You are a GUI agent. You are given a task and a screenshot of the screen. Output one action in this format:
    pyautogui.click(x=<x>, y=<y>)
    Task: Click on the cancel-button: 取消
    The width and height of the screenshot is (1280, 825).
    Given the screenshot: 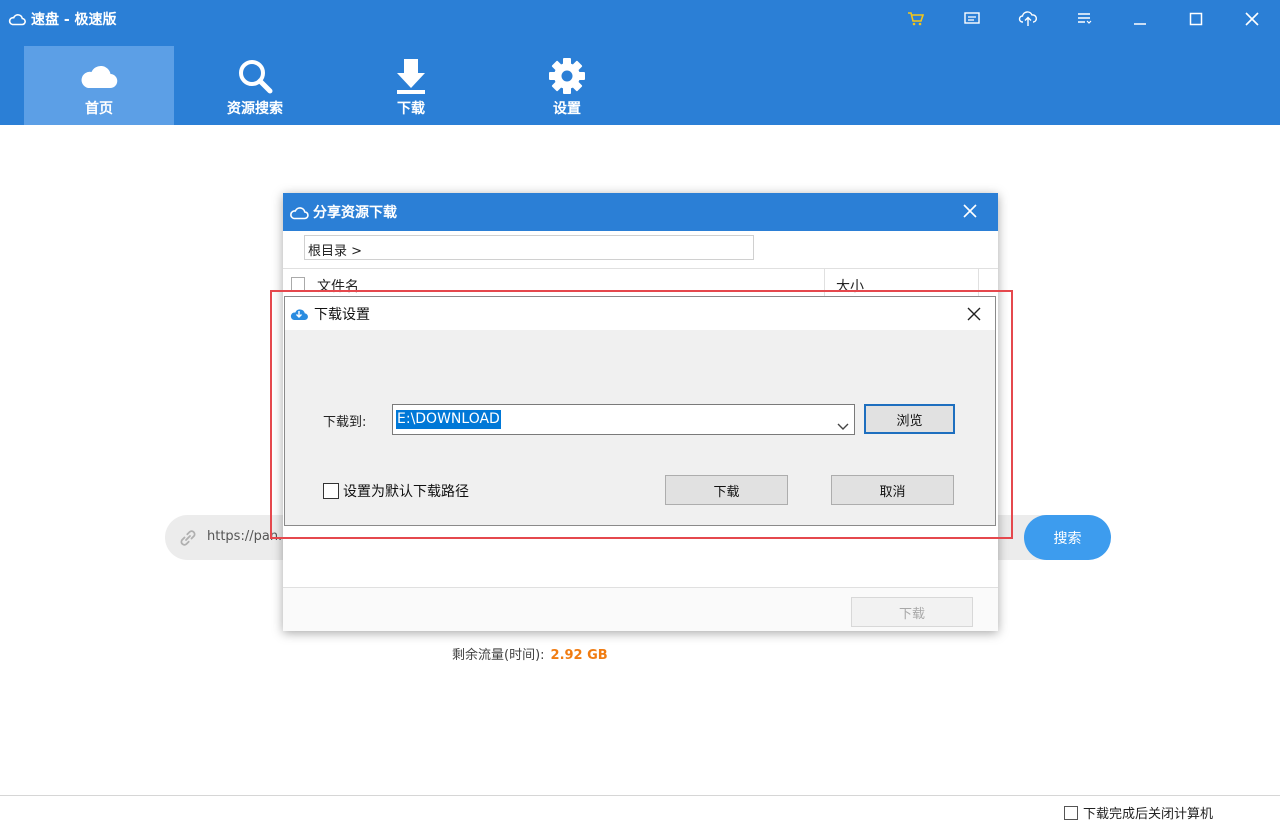 What is the action you would take?
    pyautogui.click(x=892, y=490)
    